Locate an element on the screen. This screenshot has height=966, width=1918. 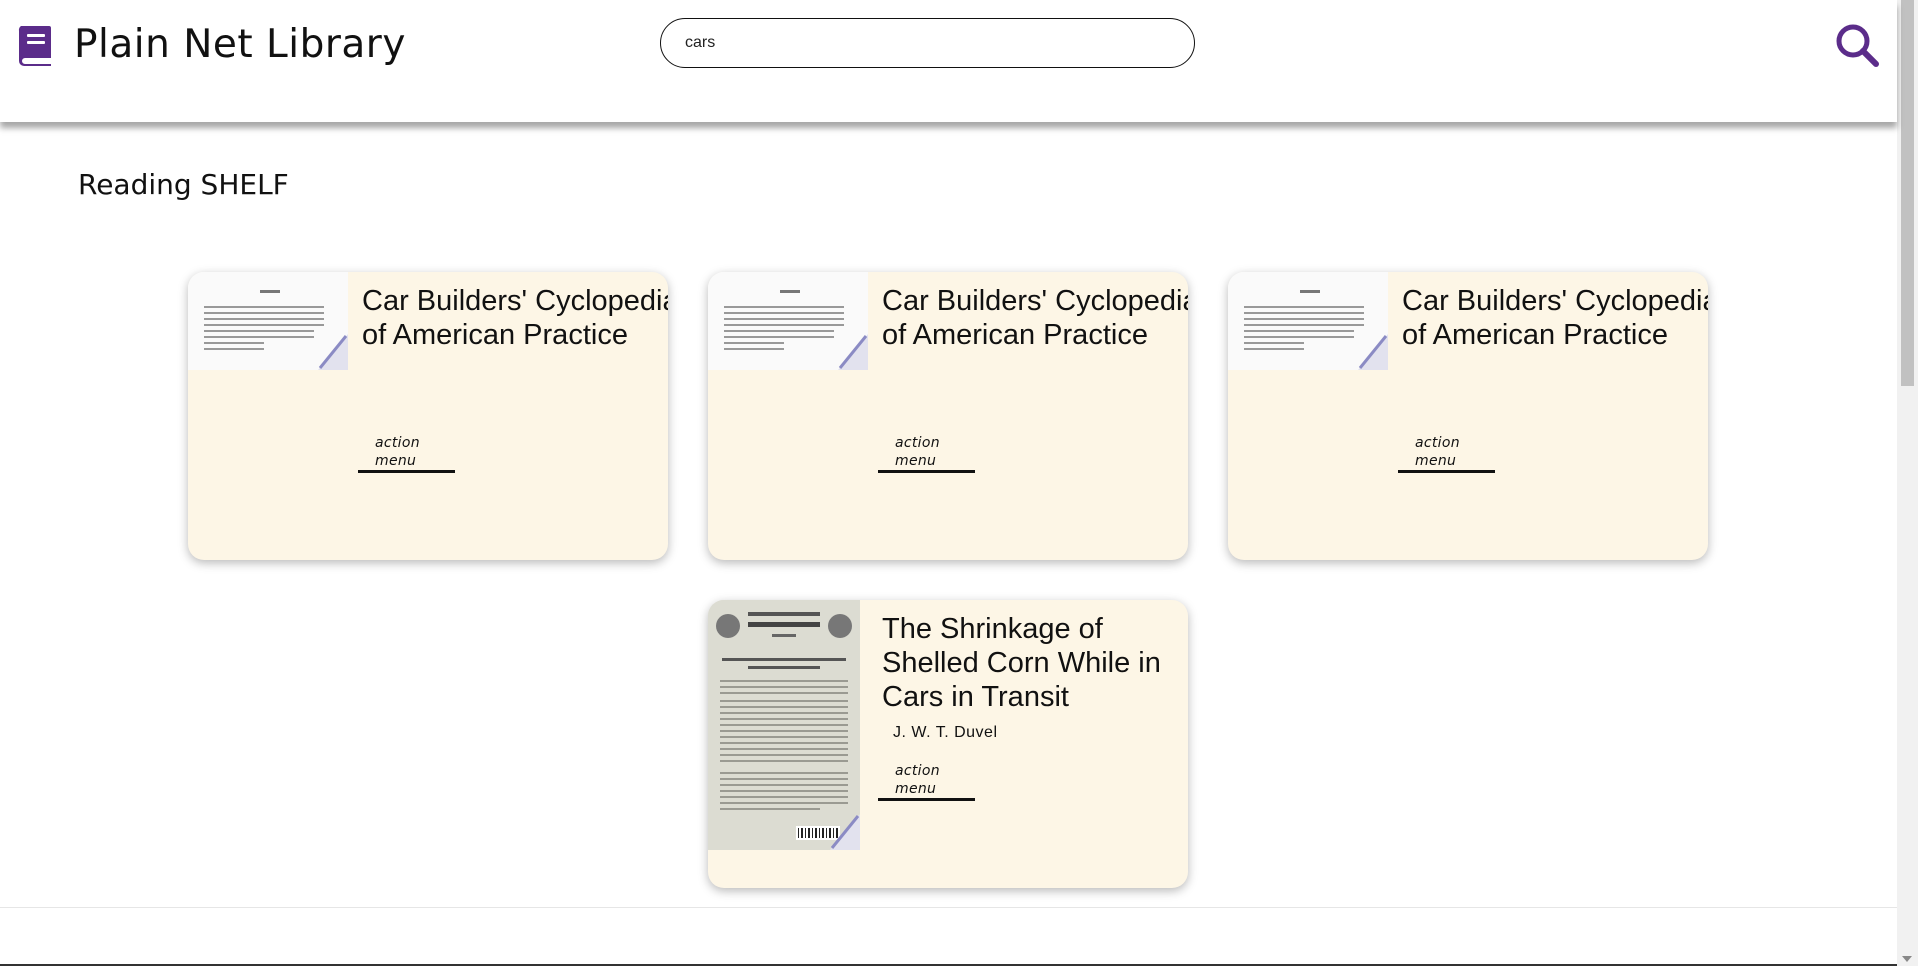
book-icon is located at coordinates (34, 46).